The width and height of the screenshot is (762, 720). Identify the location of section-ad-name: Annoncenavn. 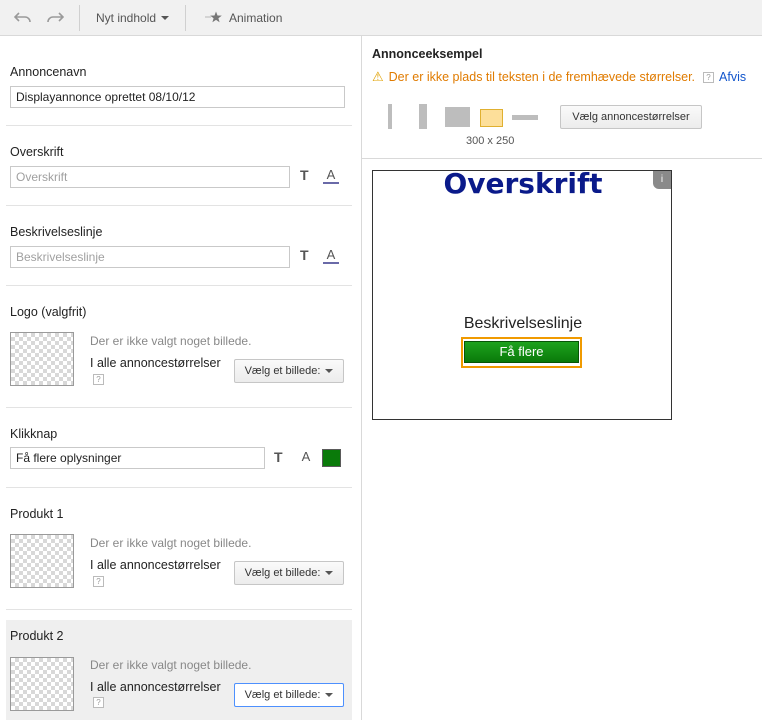
(179, 80).